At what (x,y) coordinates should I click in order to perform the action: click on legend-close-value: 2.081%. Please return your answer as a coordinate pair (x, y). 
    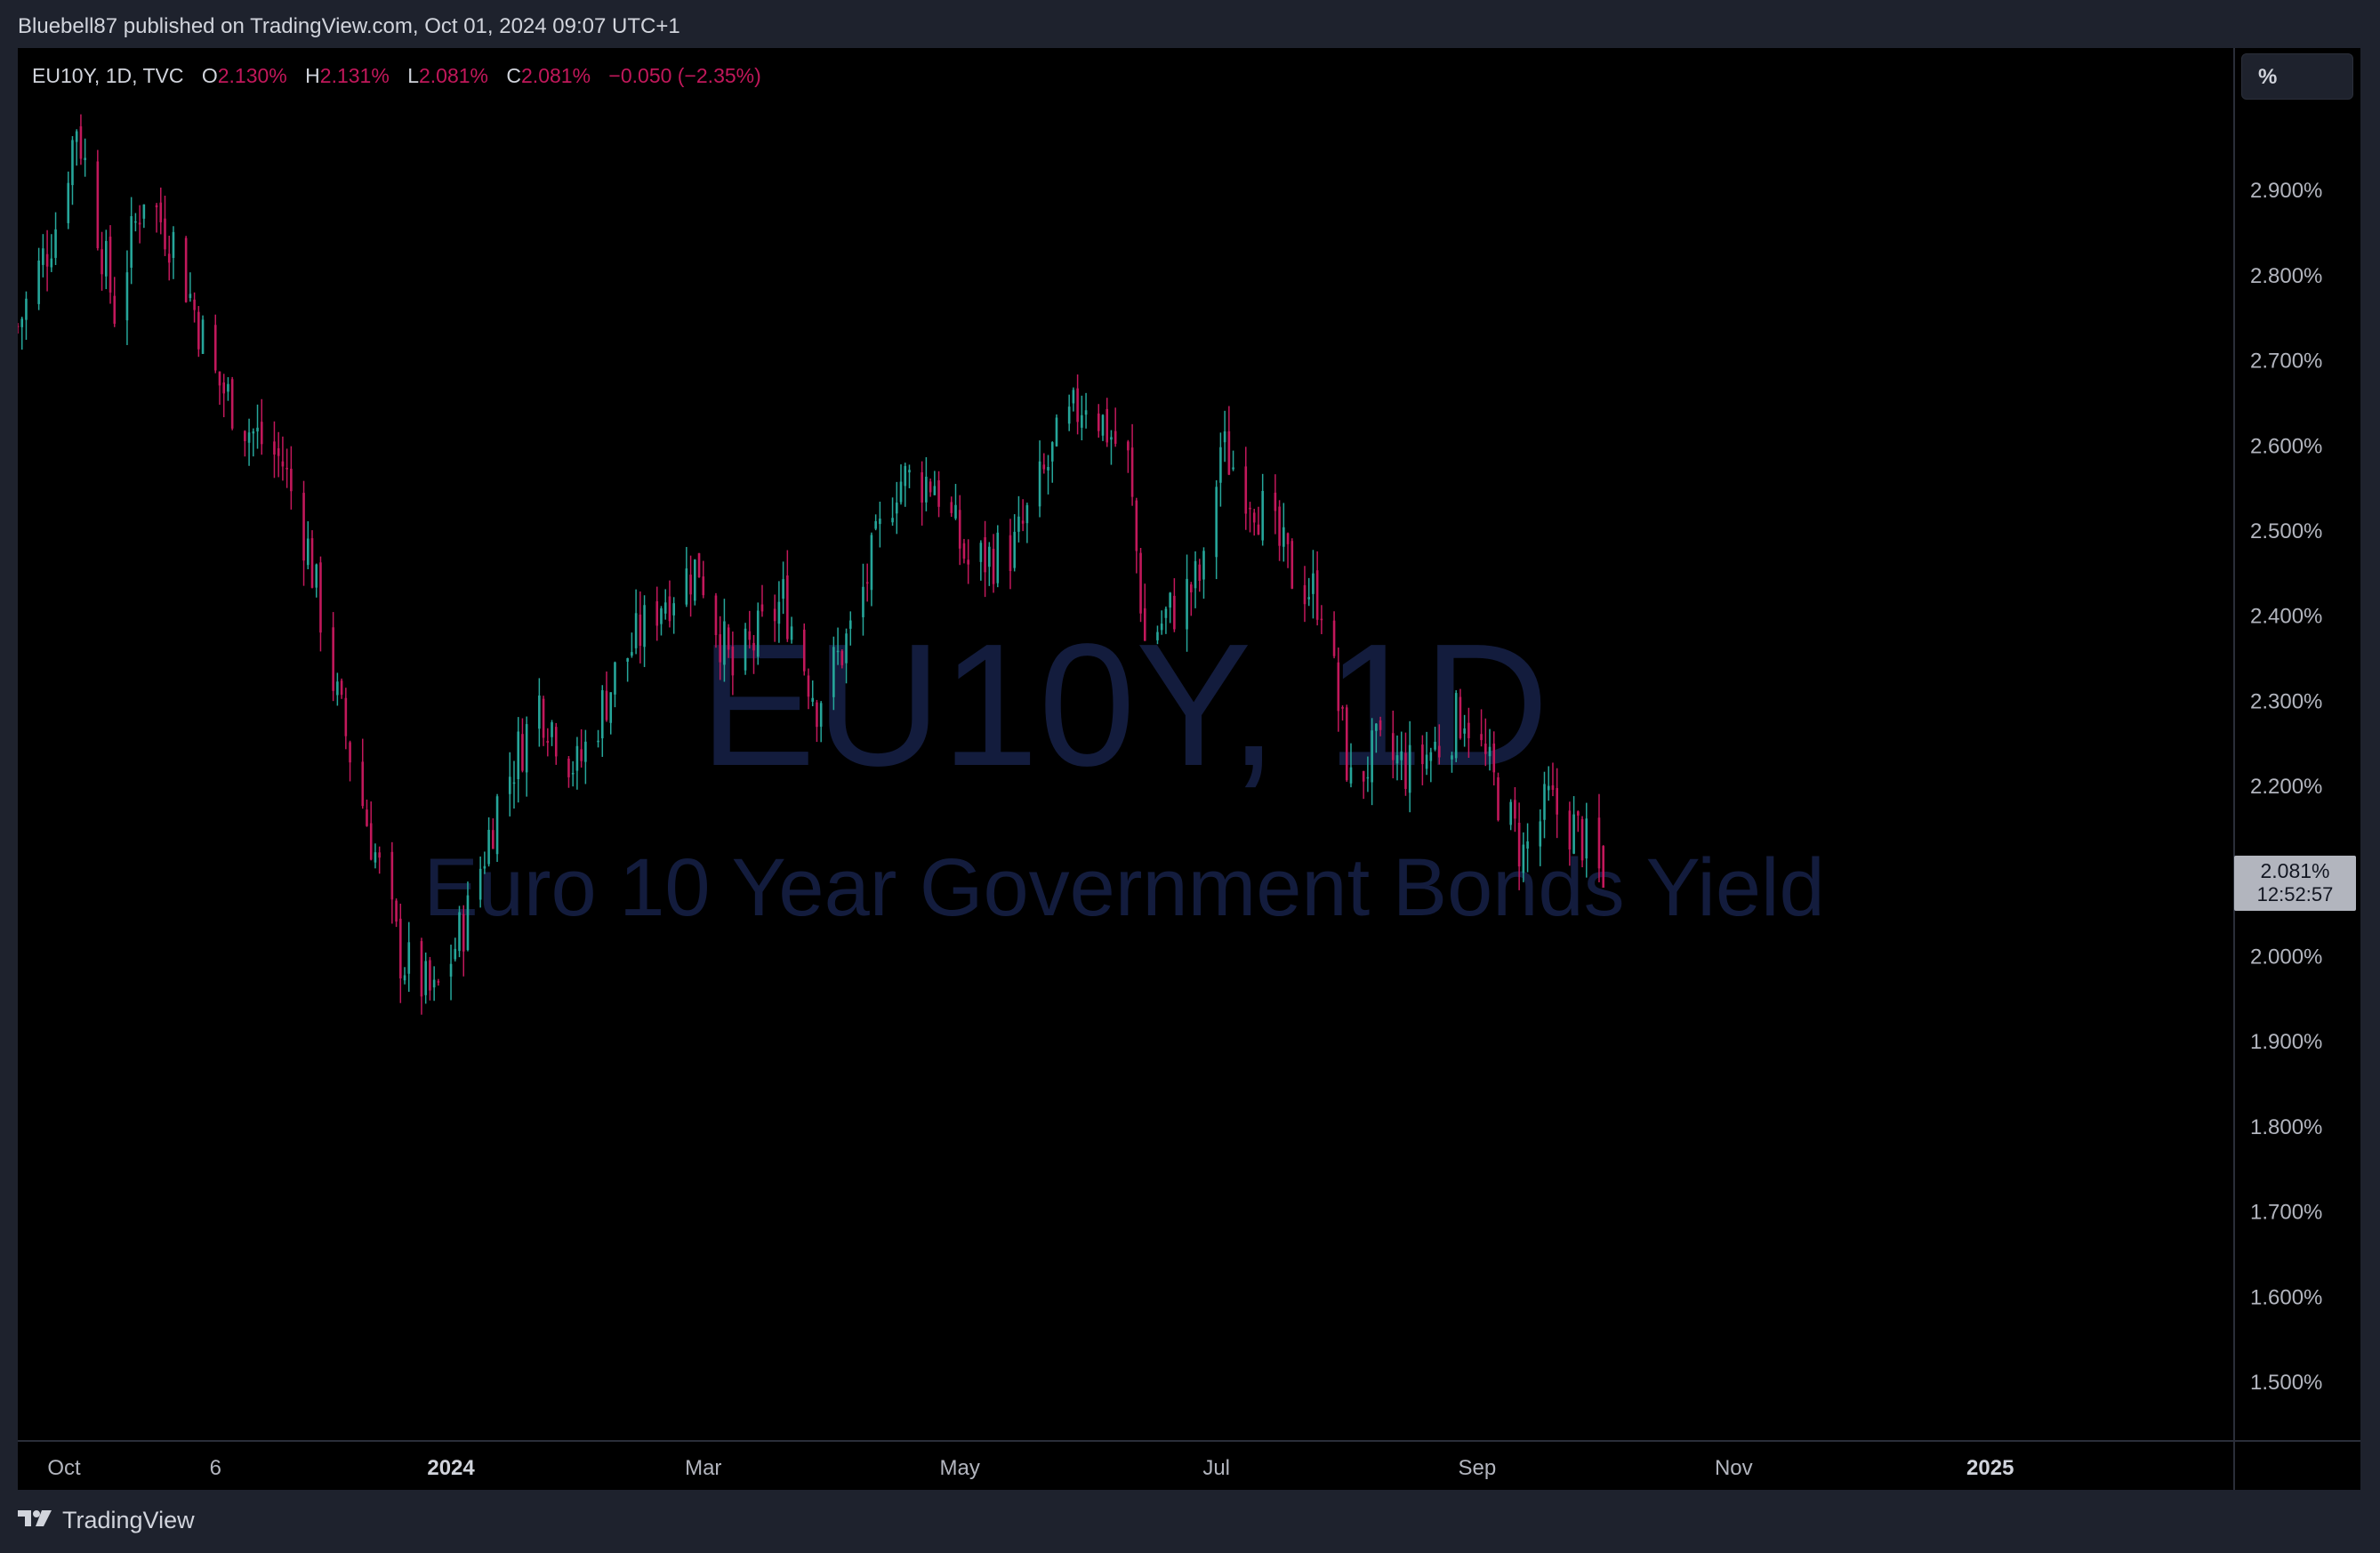
    Looking at the image, I should click on (556, 75).